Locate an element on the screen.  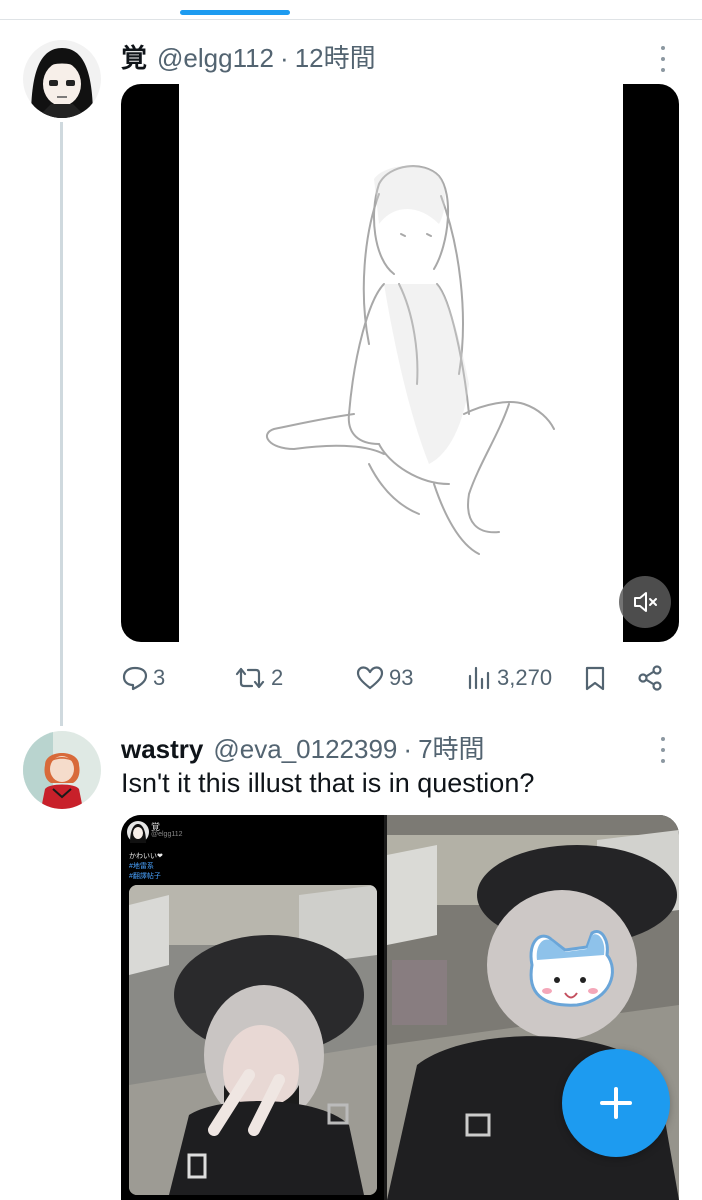
author-handle: @eva_0122399 is located at coordinates (305, 749).